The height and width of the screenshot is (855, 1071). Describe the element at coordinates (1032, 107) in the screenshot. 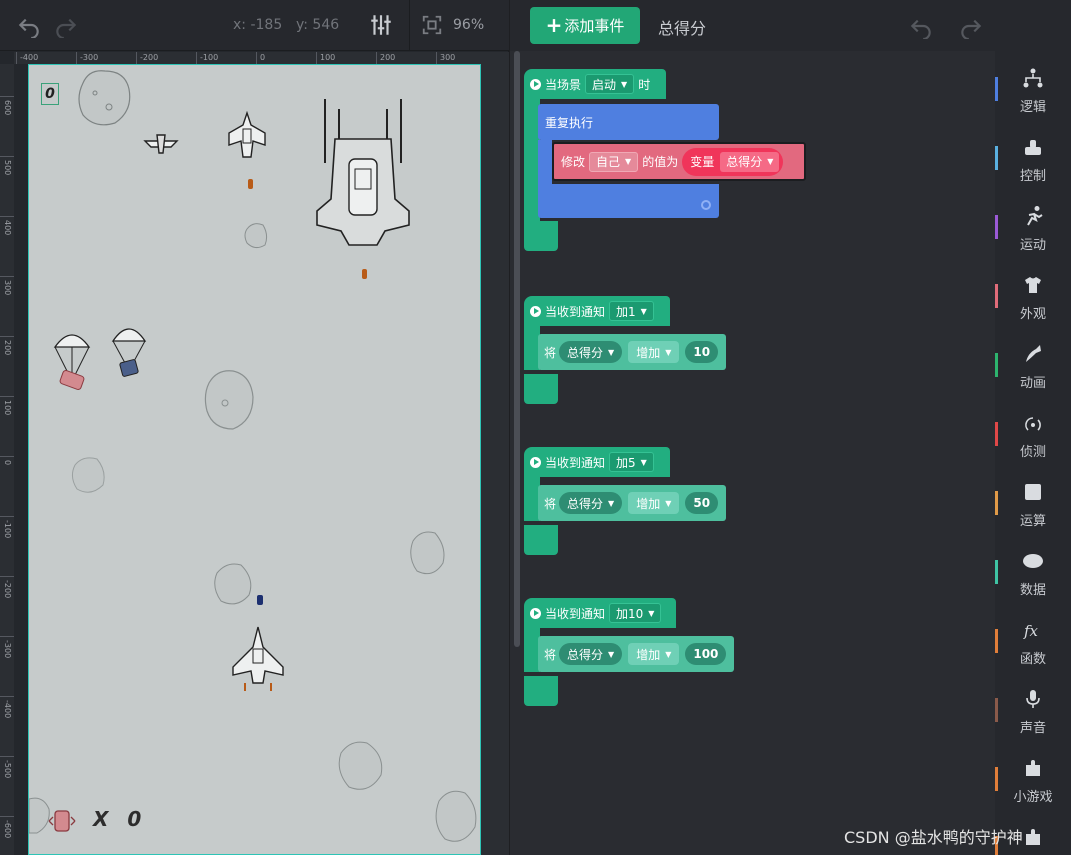

I see `category-label: 逻辑` at that location.